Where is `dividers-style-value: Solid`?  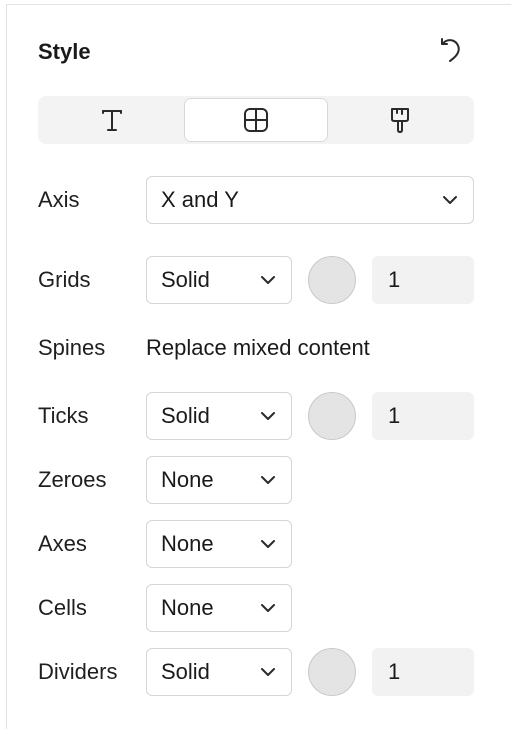 dividers-style-value: Solid is located at coordinates (185, 671).